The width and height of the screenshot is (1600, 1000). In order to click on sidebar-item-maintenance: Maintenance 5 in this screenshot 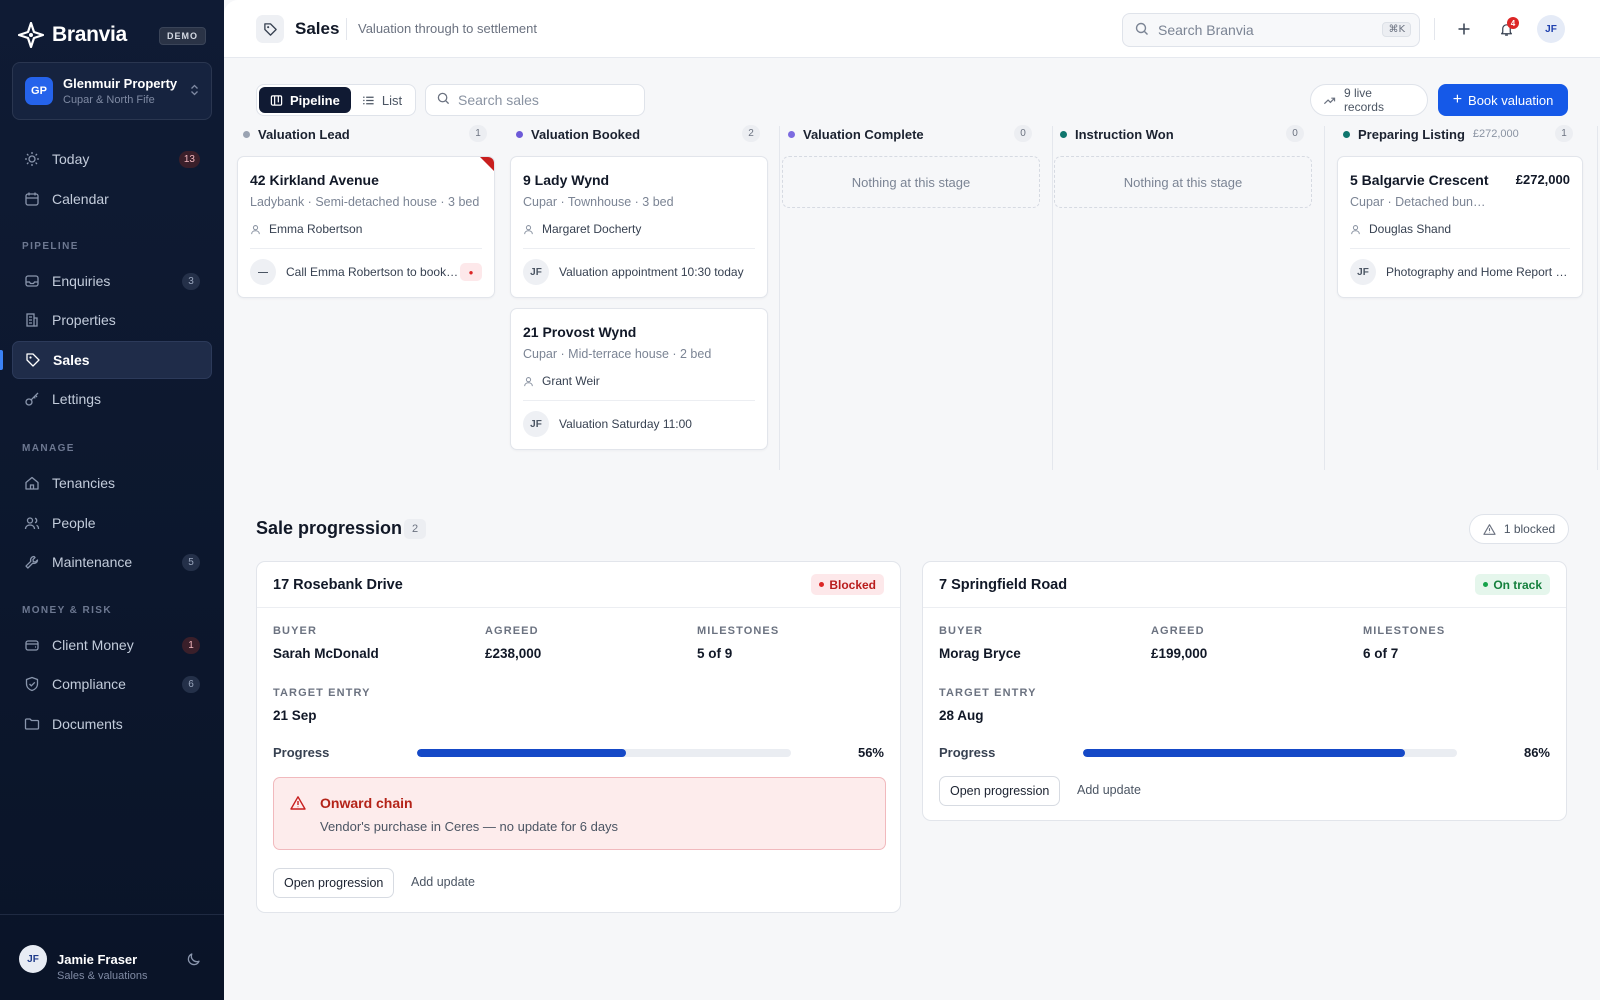, I will do `click(112, 562)`.